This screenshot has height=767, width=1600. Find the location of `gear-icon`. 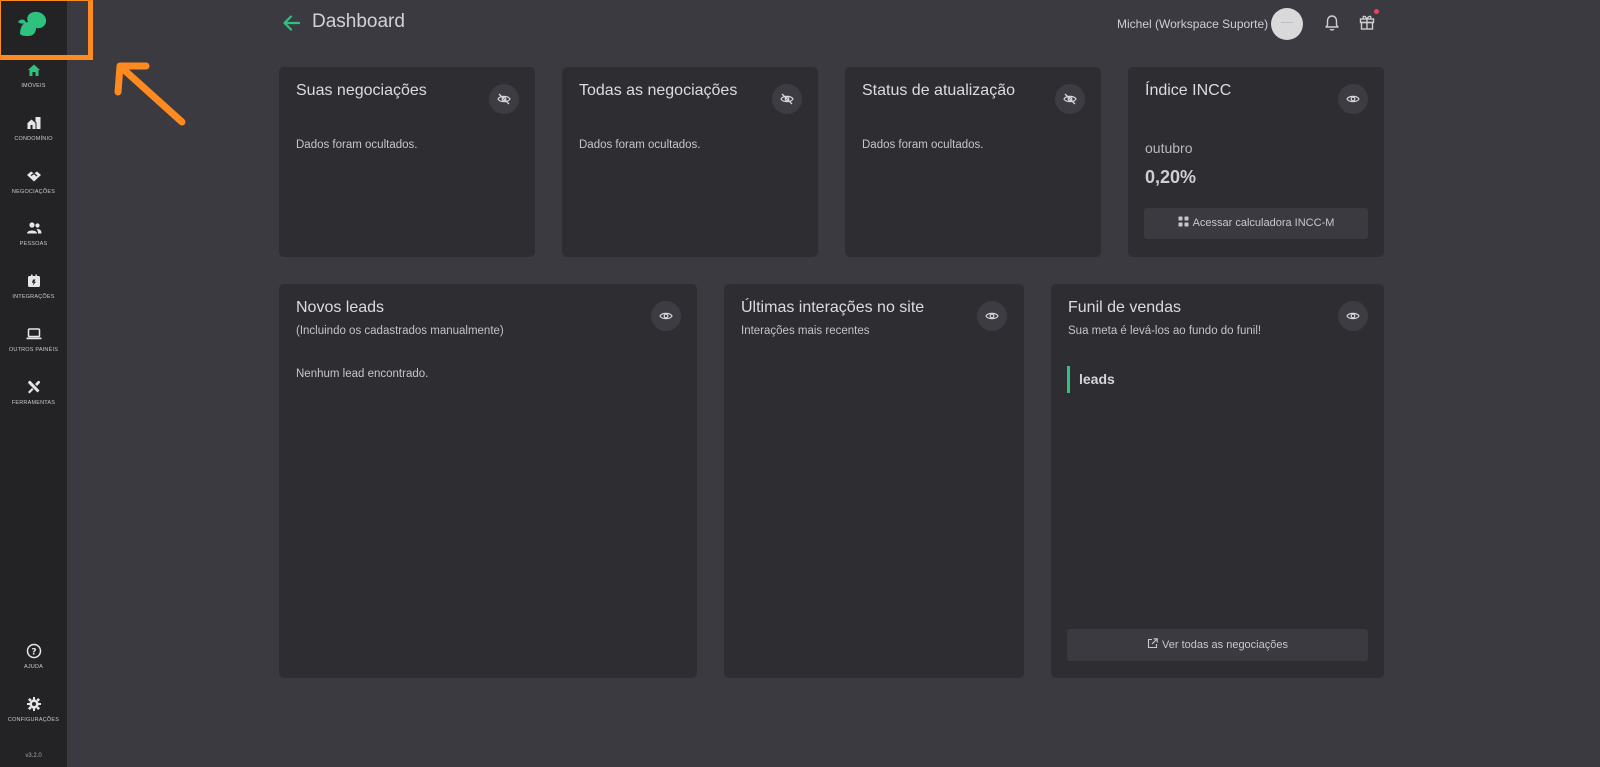

gear-icon is located at coordinates (33, 704).